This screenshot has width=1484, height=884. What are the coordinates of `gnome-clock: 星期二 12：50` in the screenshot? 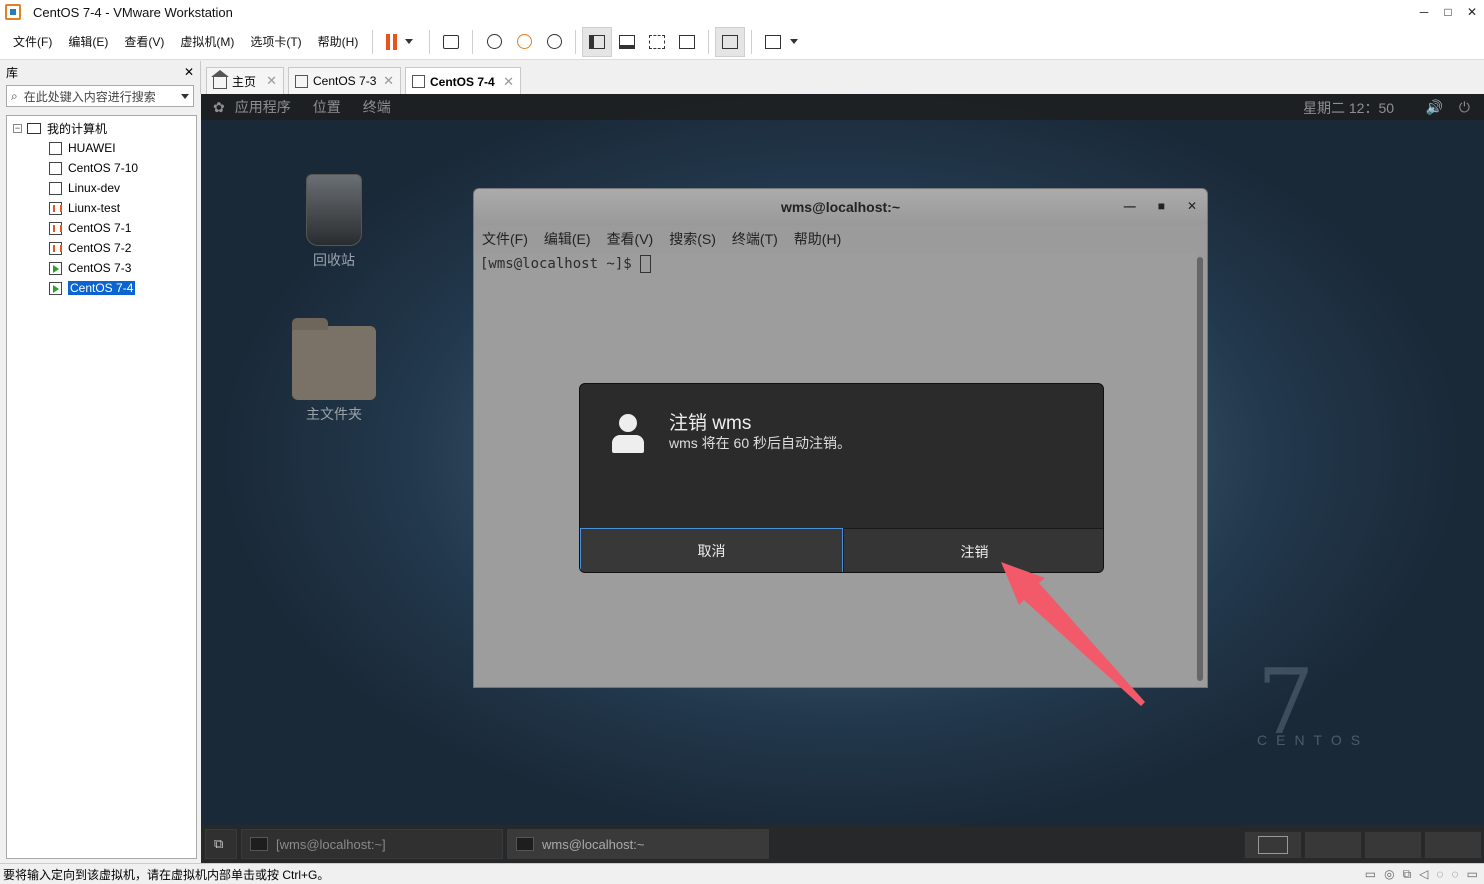 It's located at (1348, 108).